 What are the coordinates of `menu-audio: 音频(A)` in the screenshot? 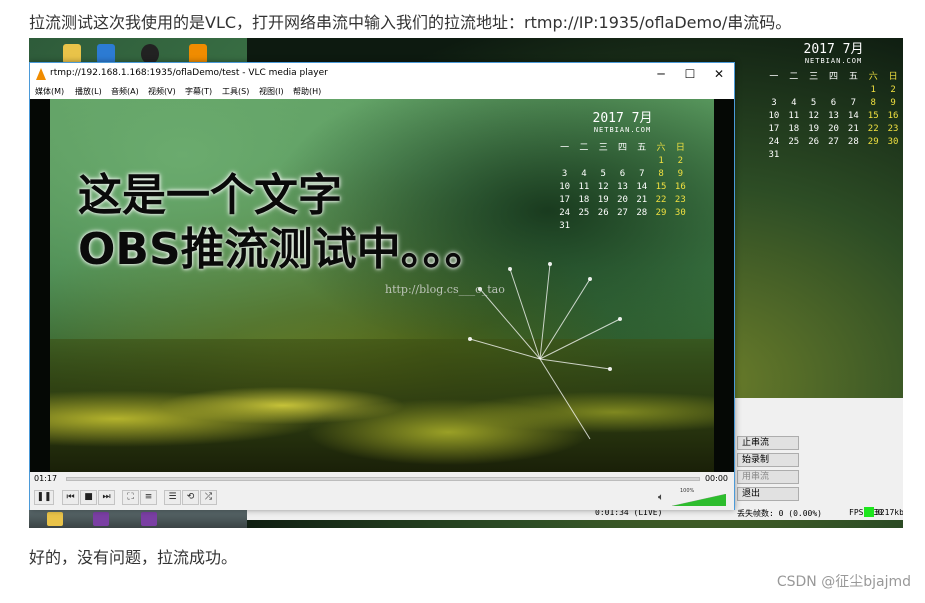 It's located at (125, 91).